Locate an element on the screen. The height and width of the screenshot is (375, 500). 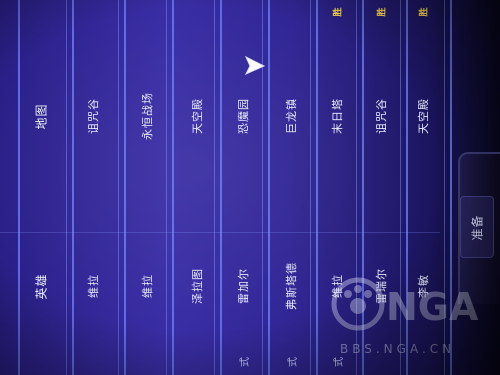
section-divider is located at coordinates (220, 232).